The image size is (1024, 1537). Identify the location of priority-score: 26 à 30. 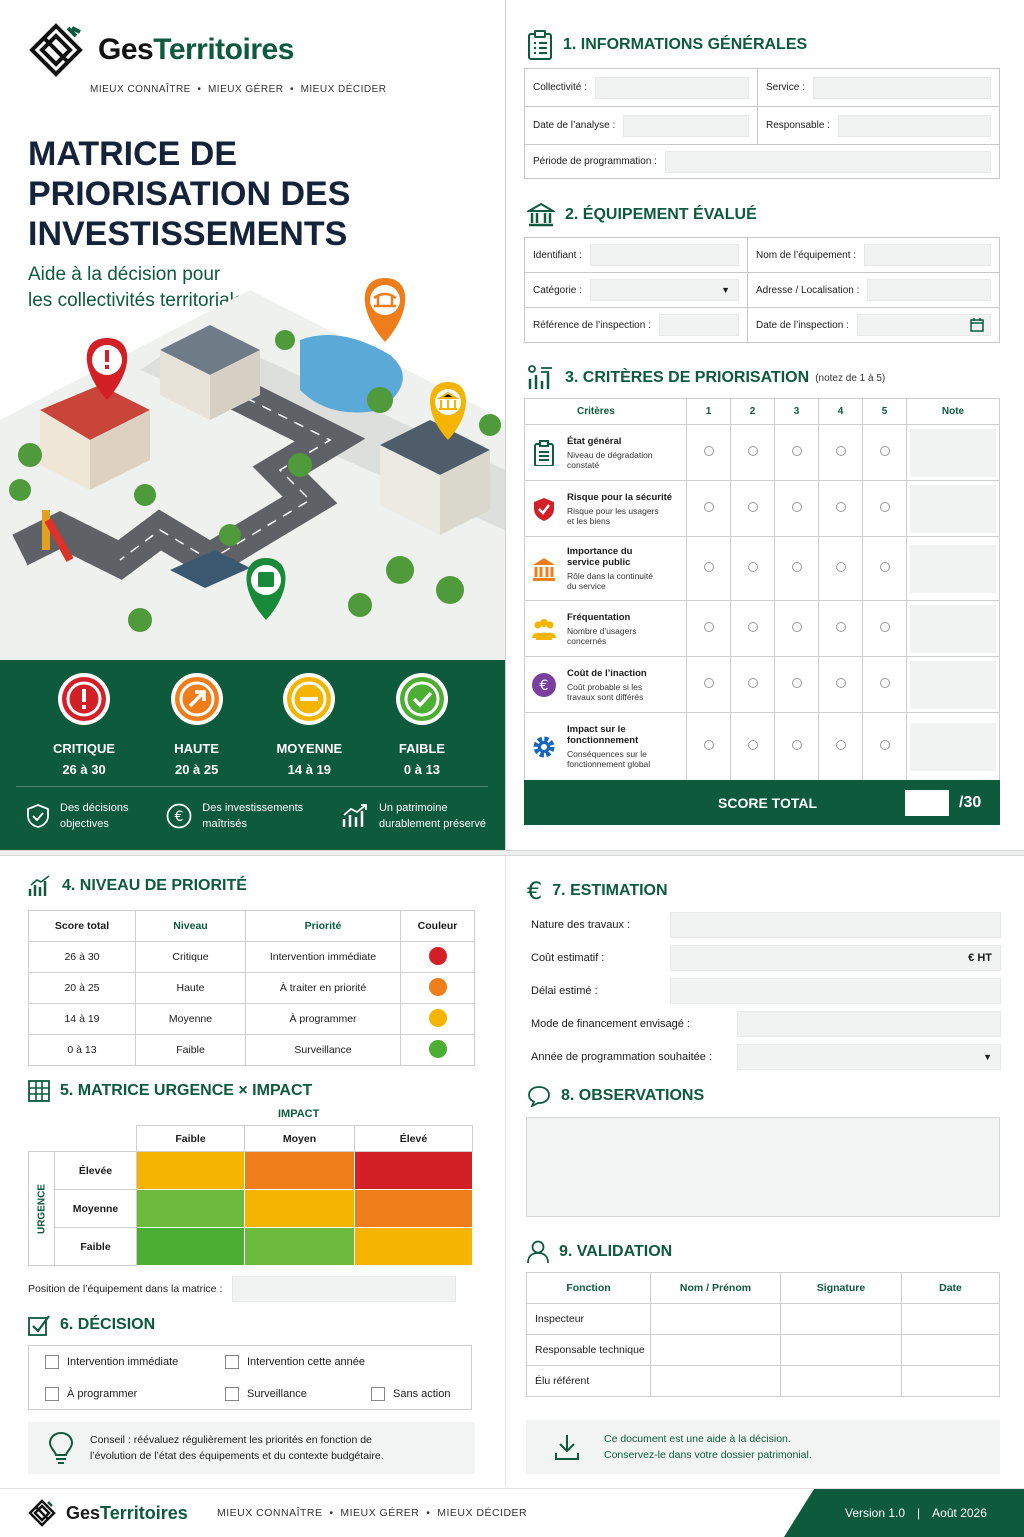
(82, 957).